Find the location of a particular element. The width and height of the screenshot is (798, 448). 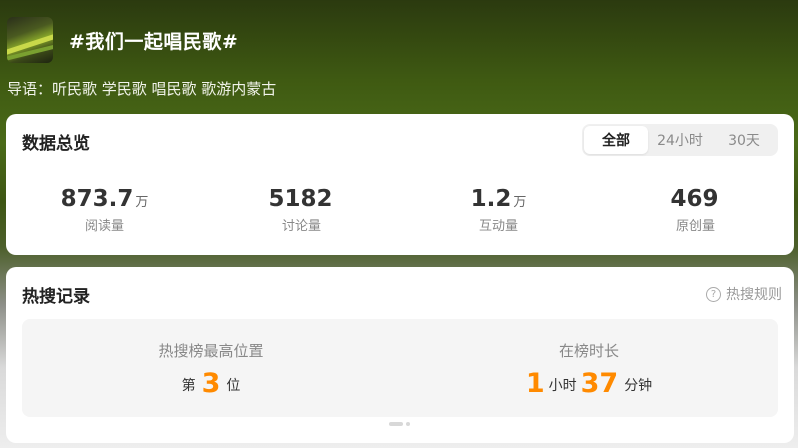

highest-position-record: 热搜榜最高位置 第3位 is located at coordinates (211, 368).